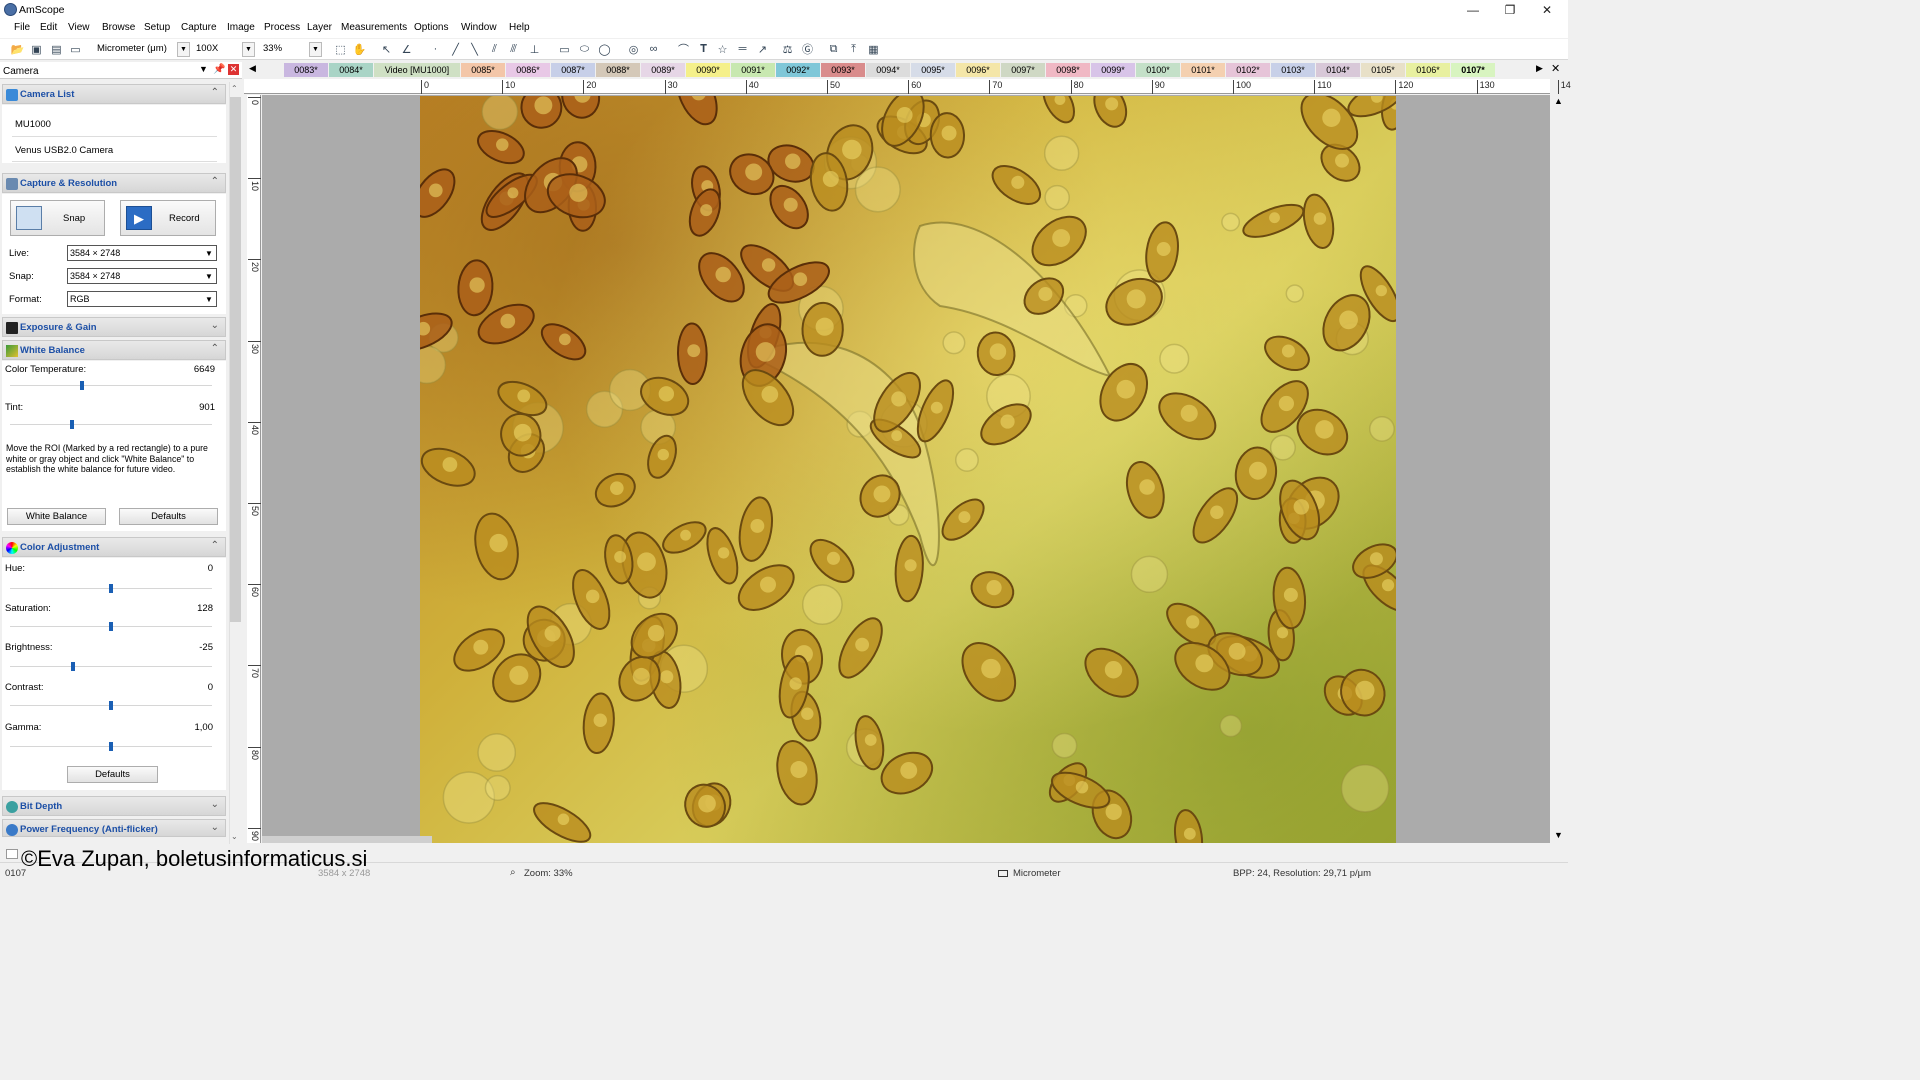  I want to click on tab-0095: 0095*, so click(933, 70).